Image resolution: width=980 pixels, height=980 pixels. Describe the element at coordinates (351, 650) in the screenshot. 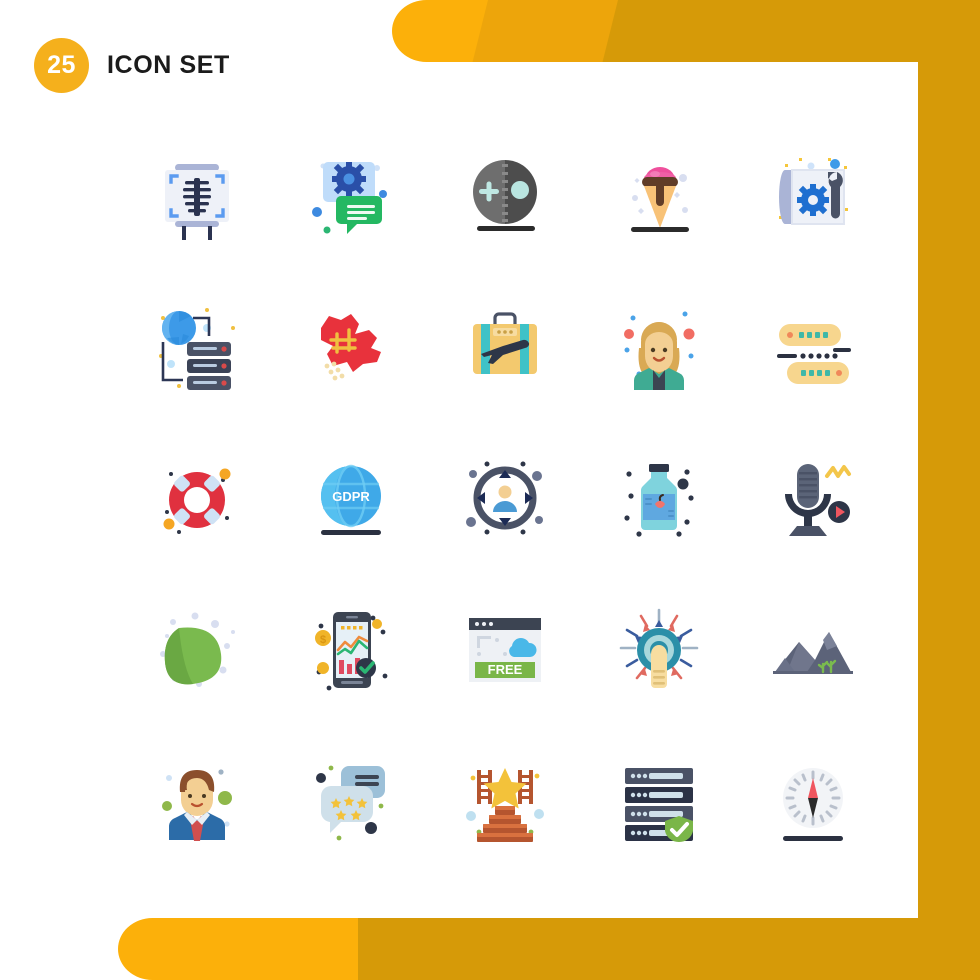

I see `mobile-analytics-icon: $` at that location.